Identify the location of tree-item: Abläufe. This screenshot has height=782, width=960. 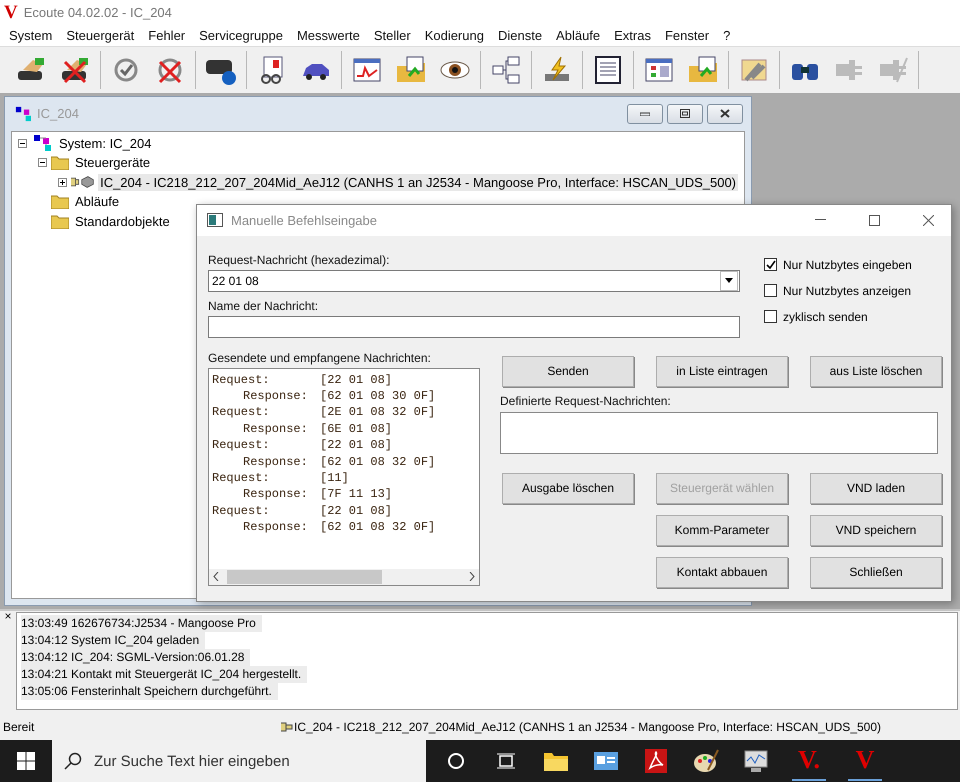
(97, 201).